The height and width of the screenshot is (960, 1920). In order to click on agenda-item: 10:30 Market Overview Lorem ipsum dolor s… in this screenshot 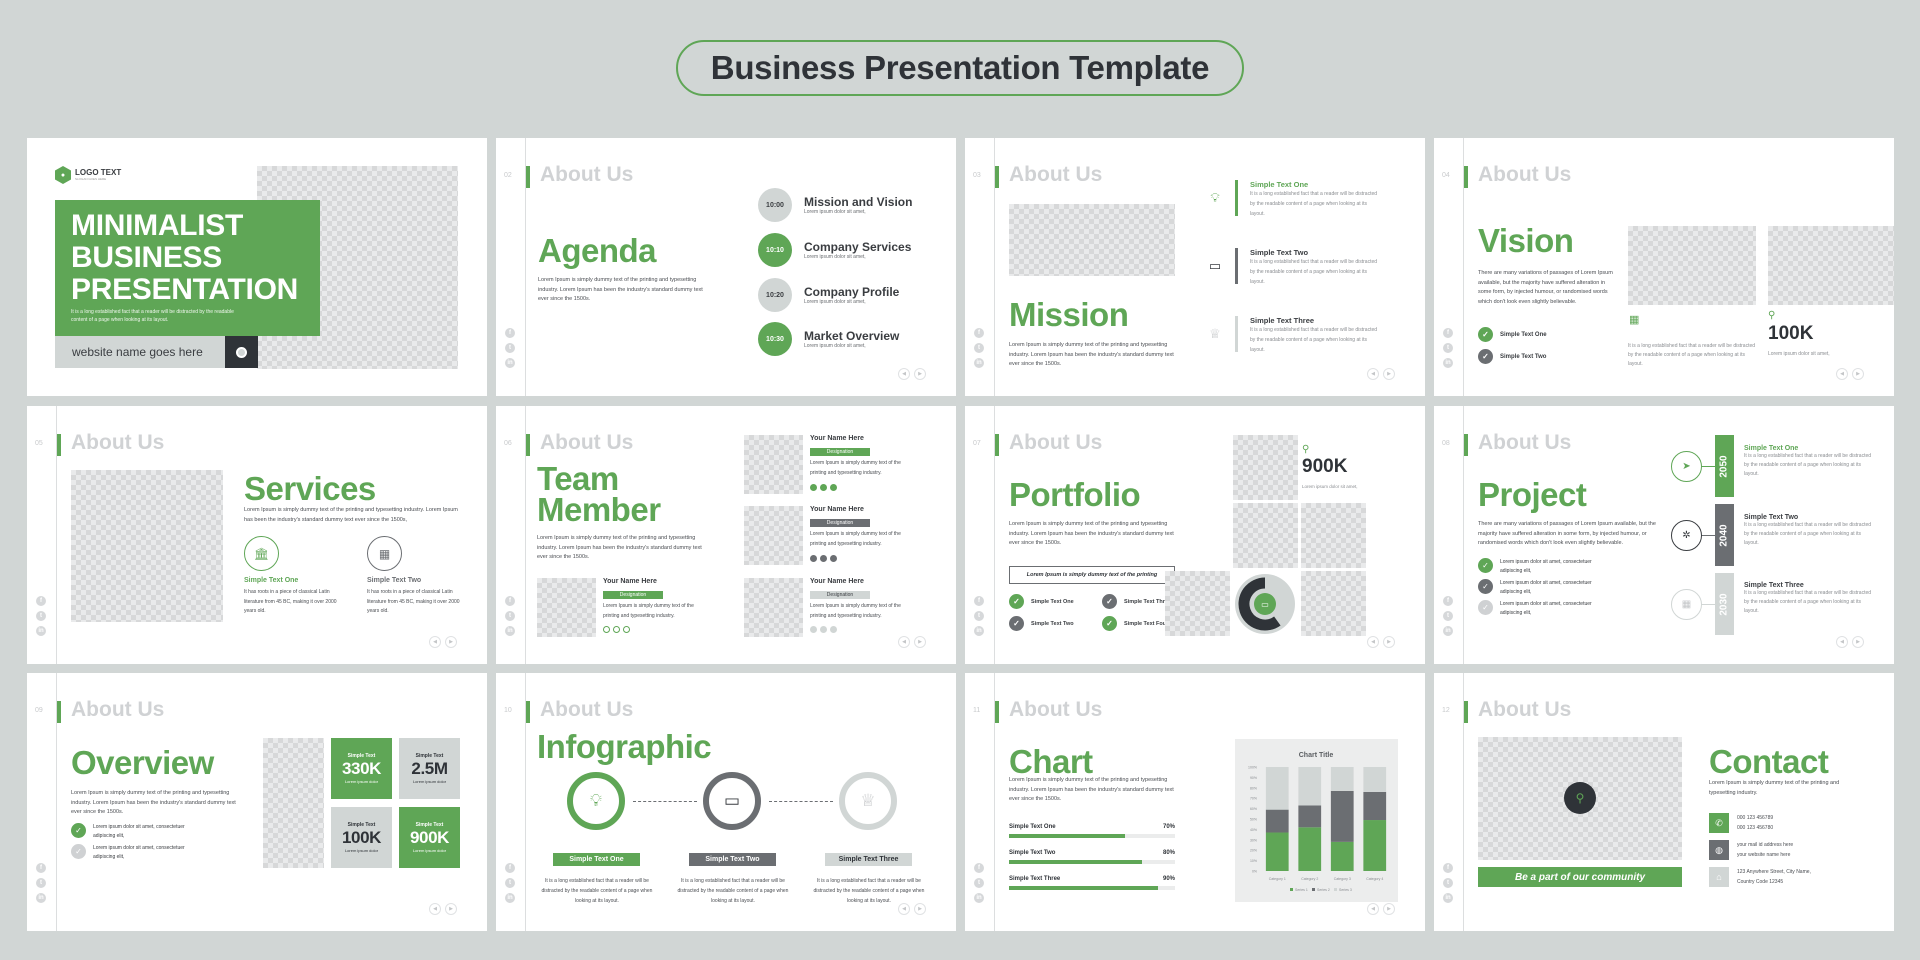, I will do `click(828, 339)`.